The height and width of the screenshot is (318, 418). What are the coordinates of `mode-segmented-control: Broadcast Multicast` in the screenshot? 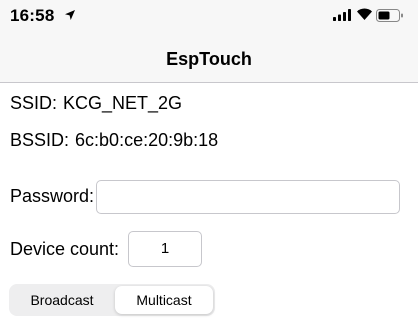 It's located at (112, 300).